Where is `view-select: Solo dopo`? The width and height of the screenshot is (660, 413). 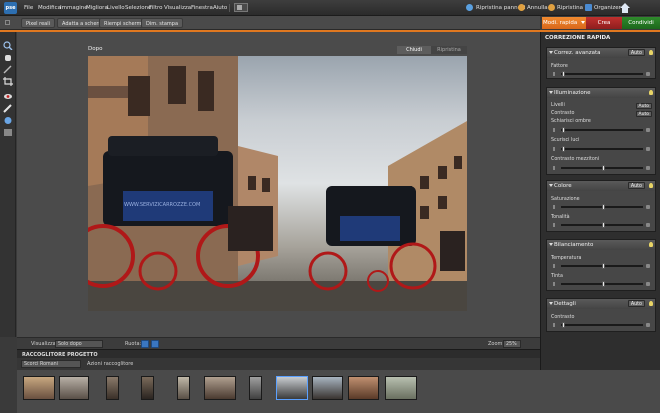 view-select: Solo dopo is located at coordinates (79, 344).